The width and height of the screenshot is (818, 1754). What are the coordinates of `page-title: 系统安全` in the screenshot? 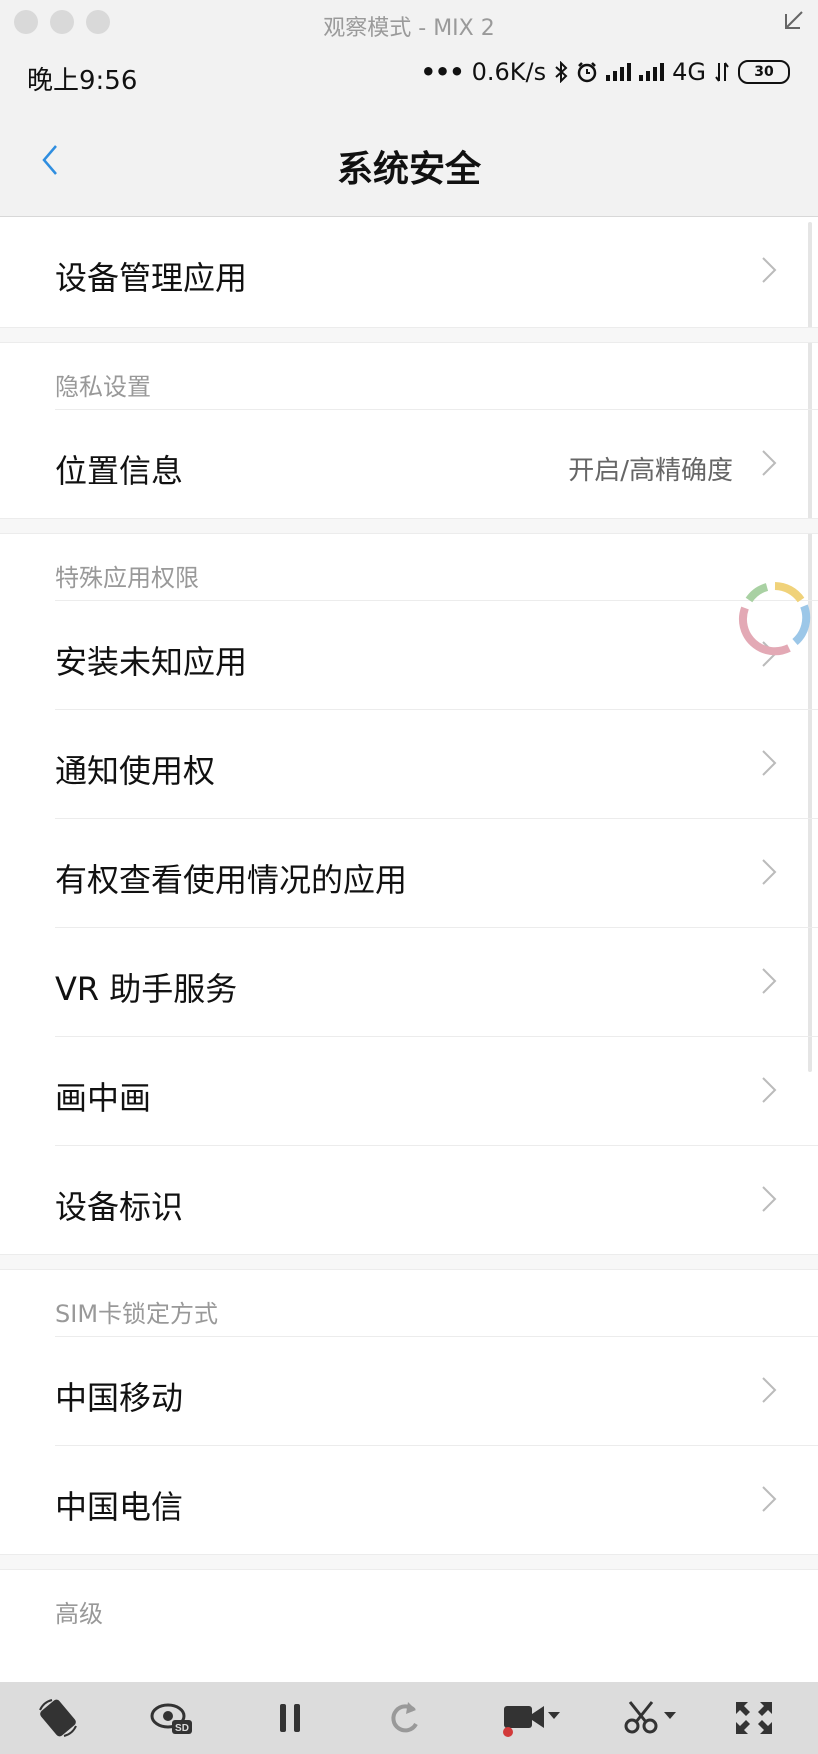 It's located at (408, 169).